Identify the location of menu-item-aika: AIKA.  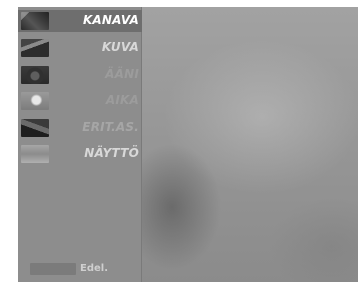
(80, 101).